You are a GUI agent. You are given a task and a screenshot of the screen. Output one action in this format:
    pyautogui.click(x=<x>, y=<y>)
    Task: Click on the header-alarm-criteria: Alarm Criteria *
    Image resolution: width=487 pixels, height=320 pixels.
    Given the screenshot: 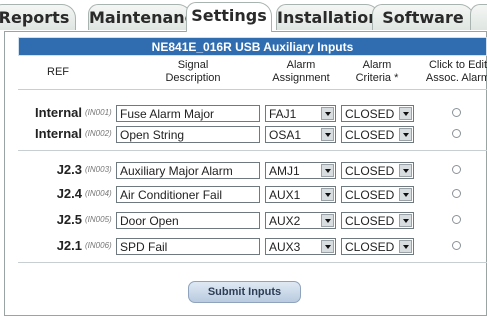 What is the action you would take?
    pyautogui.click(x=377, y=71)
    